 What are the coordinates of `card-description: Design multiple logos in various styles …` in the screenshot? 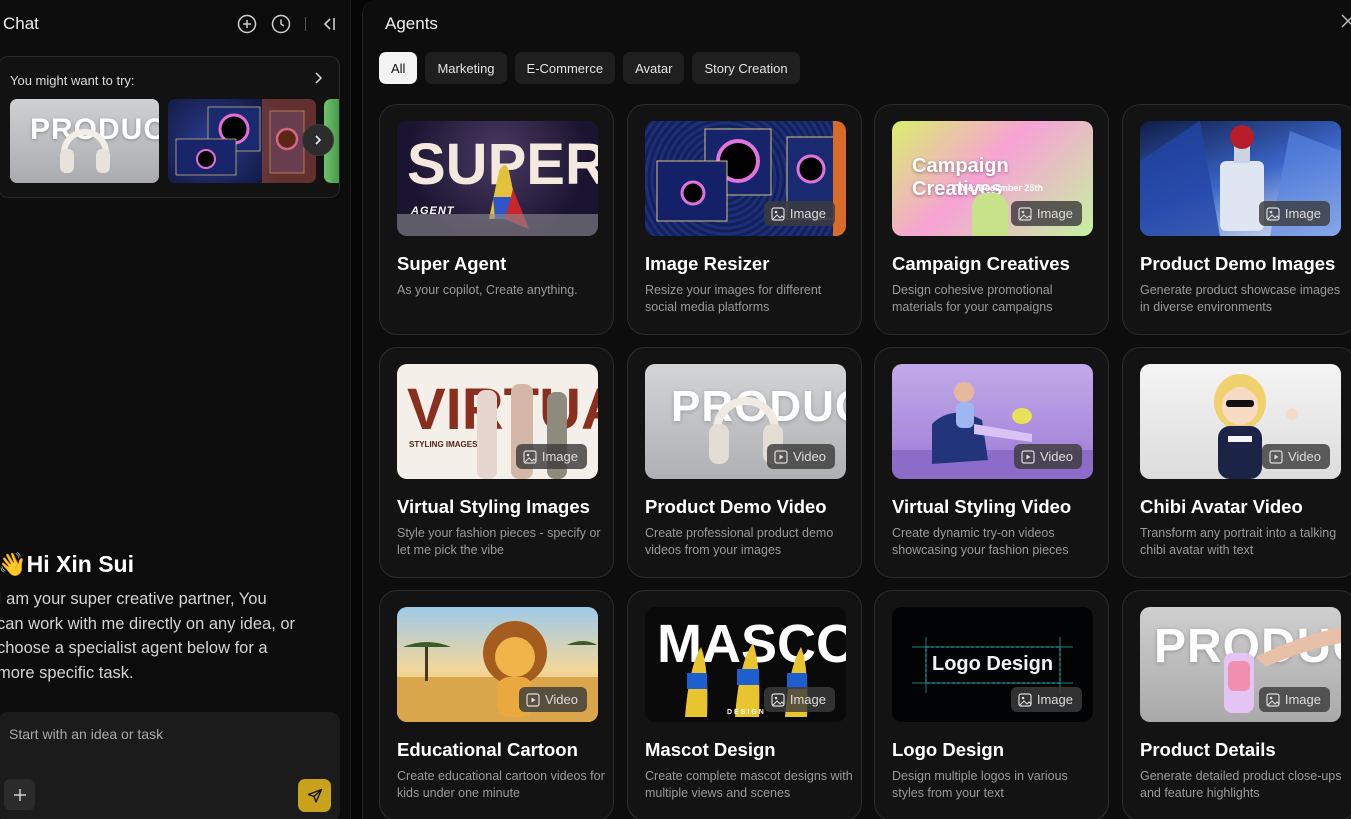 It's located at (980, 784).